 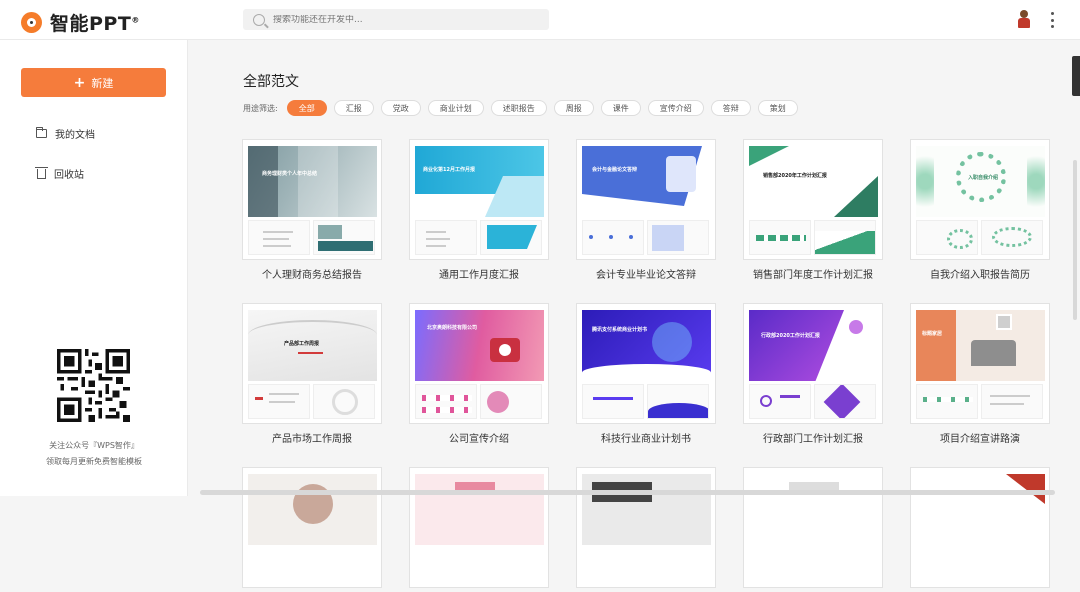 What do you see at coordinates (479, 273) in the screenshot?
I see `template-title: 通用工作月度汇报` at bounding box center [479, 273].